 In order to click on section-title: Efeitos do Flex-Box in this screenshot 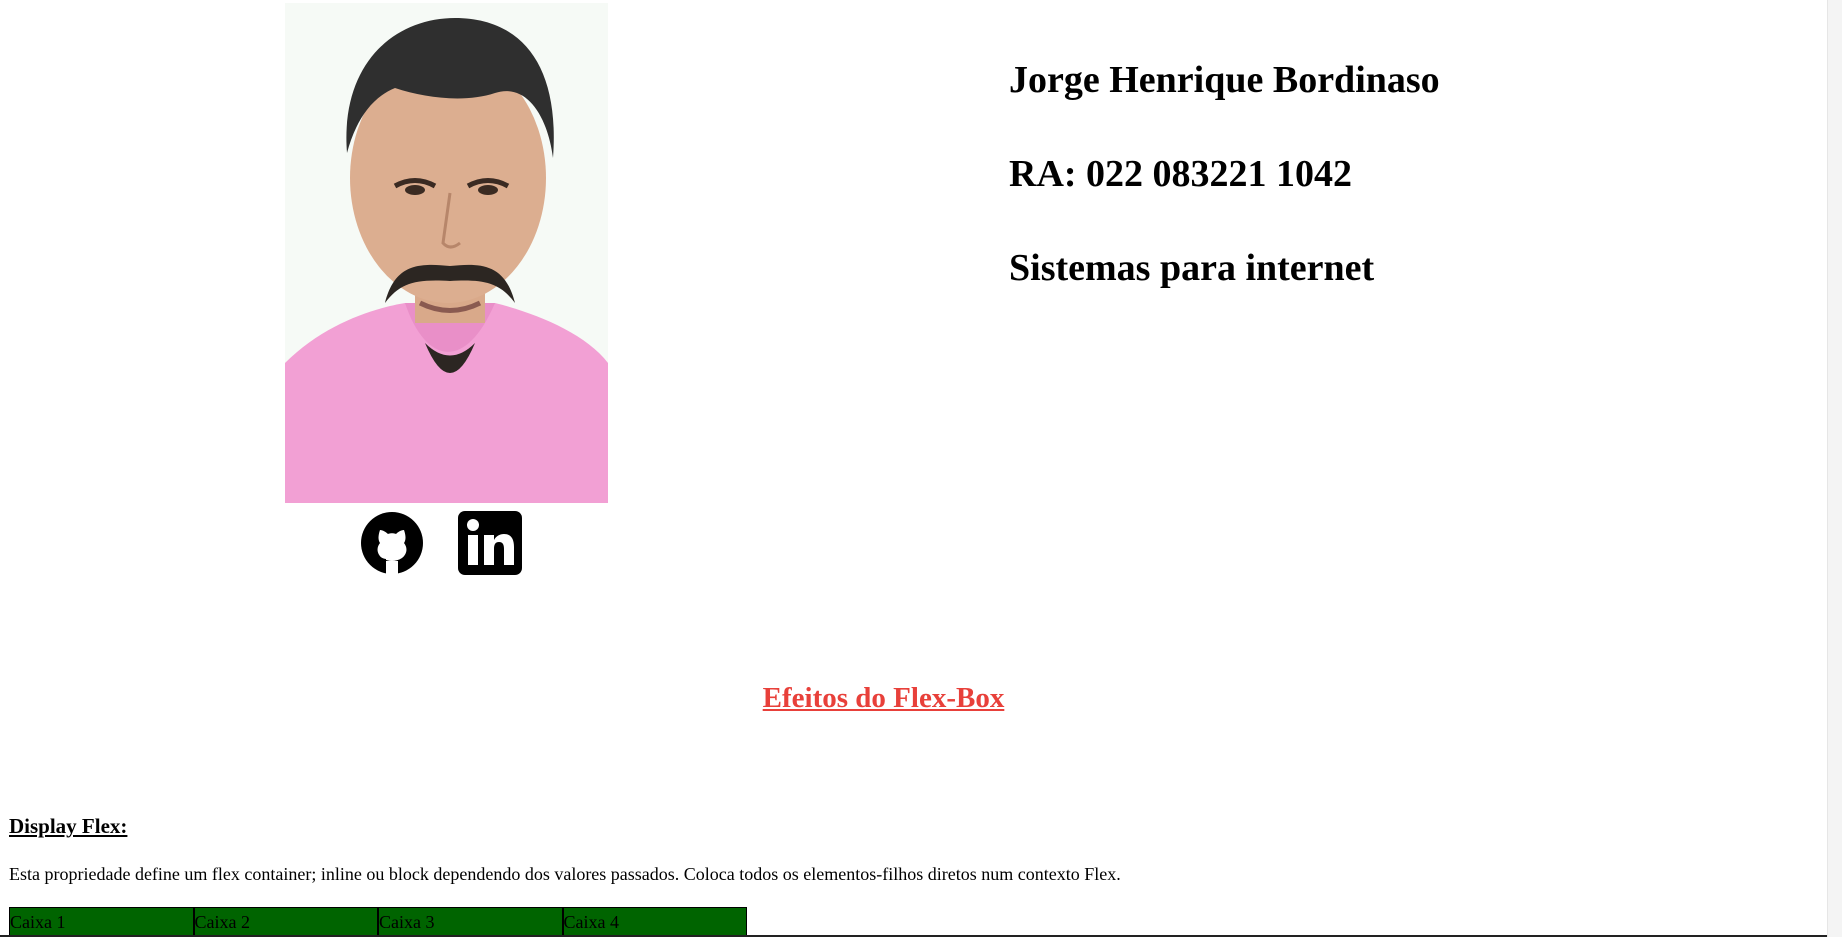, I will do `click(883, 698)`.